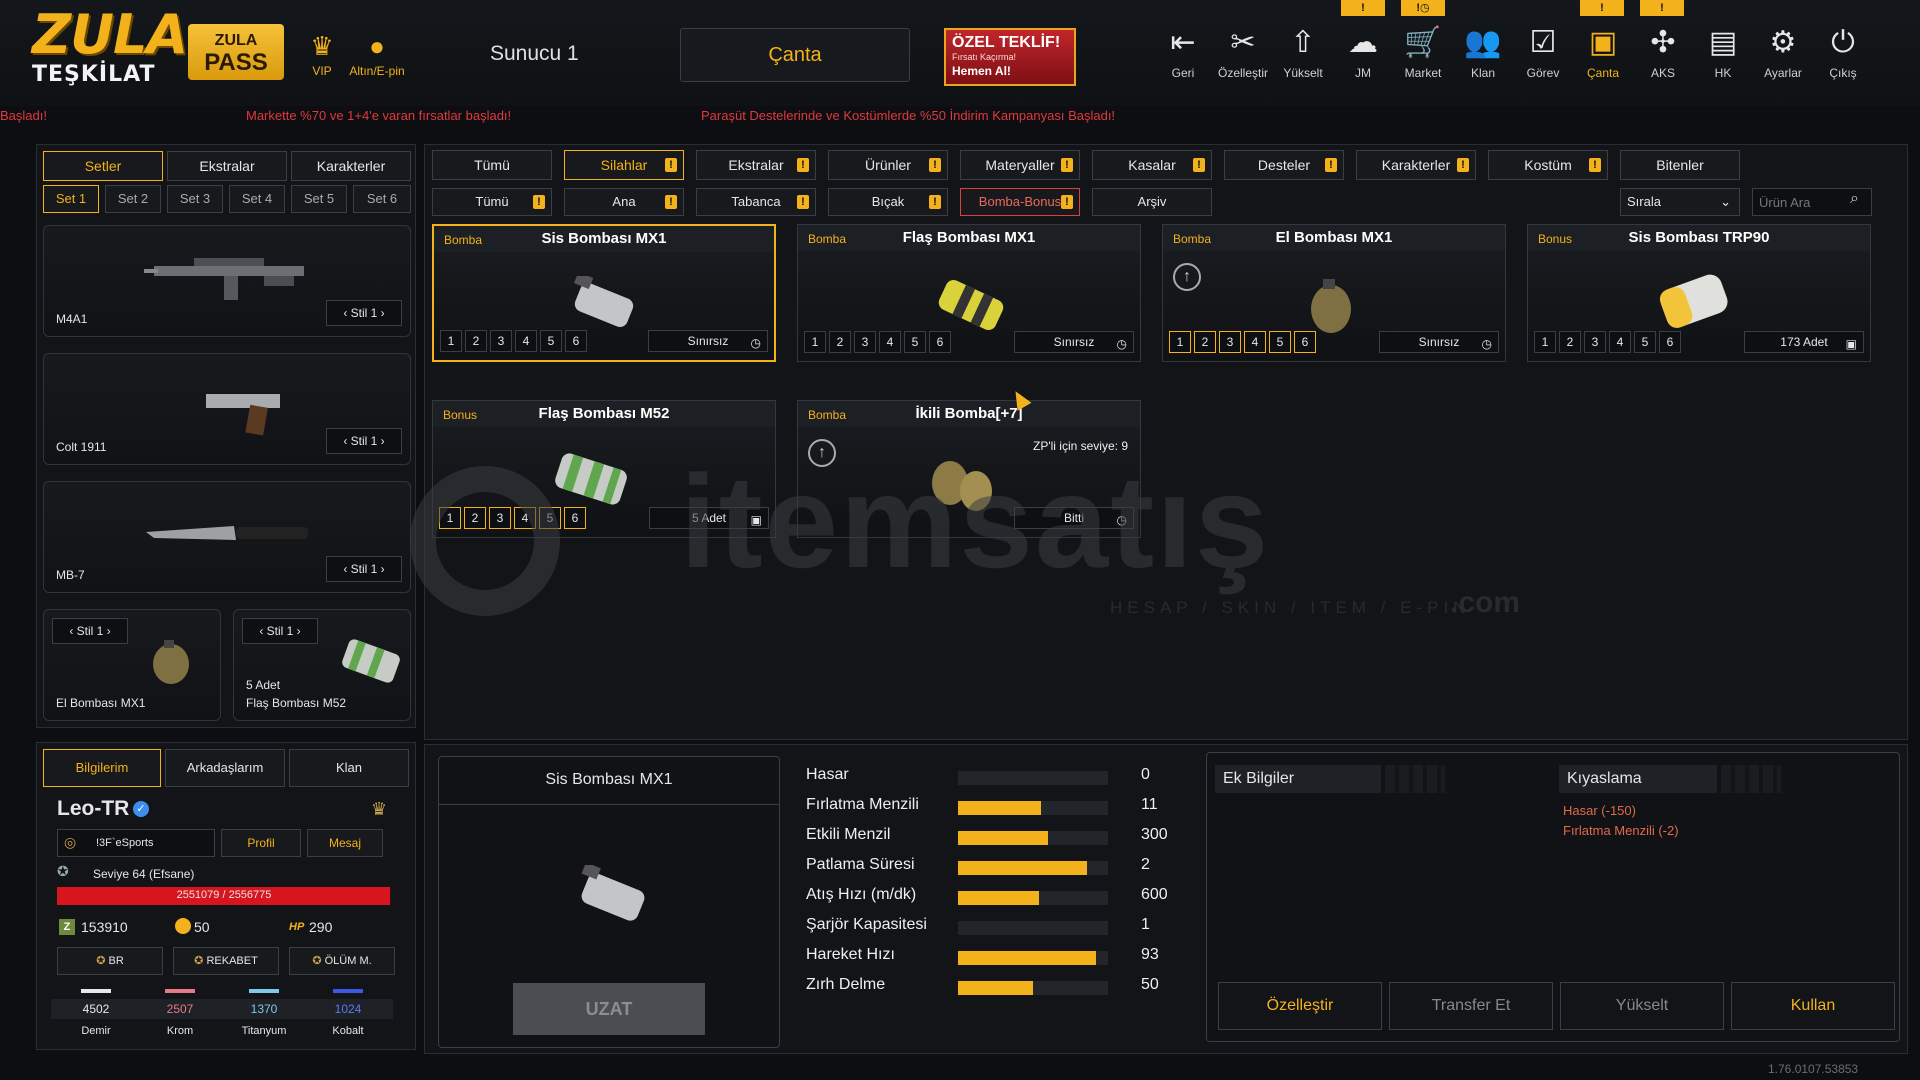 The image size is (1920, 1080). I want to click on special-offer-banner: ÖZEL TEKLİF! Fırsatı Kaçırma! Hemen Al!, so click(1010, 57).